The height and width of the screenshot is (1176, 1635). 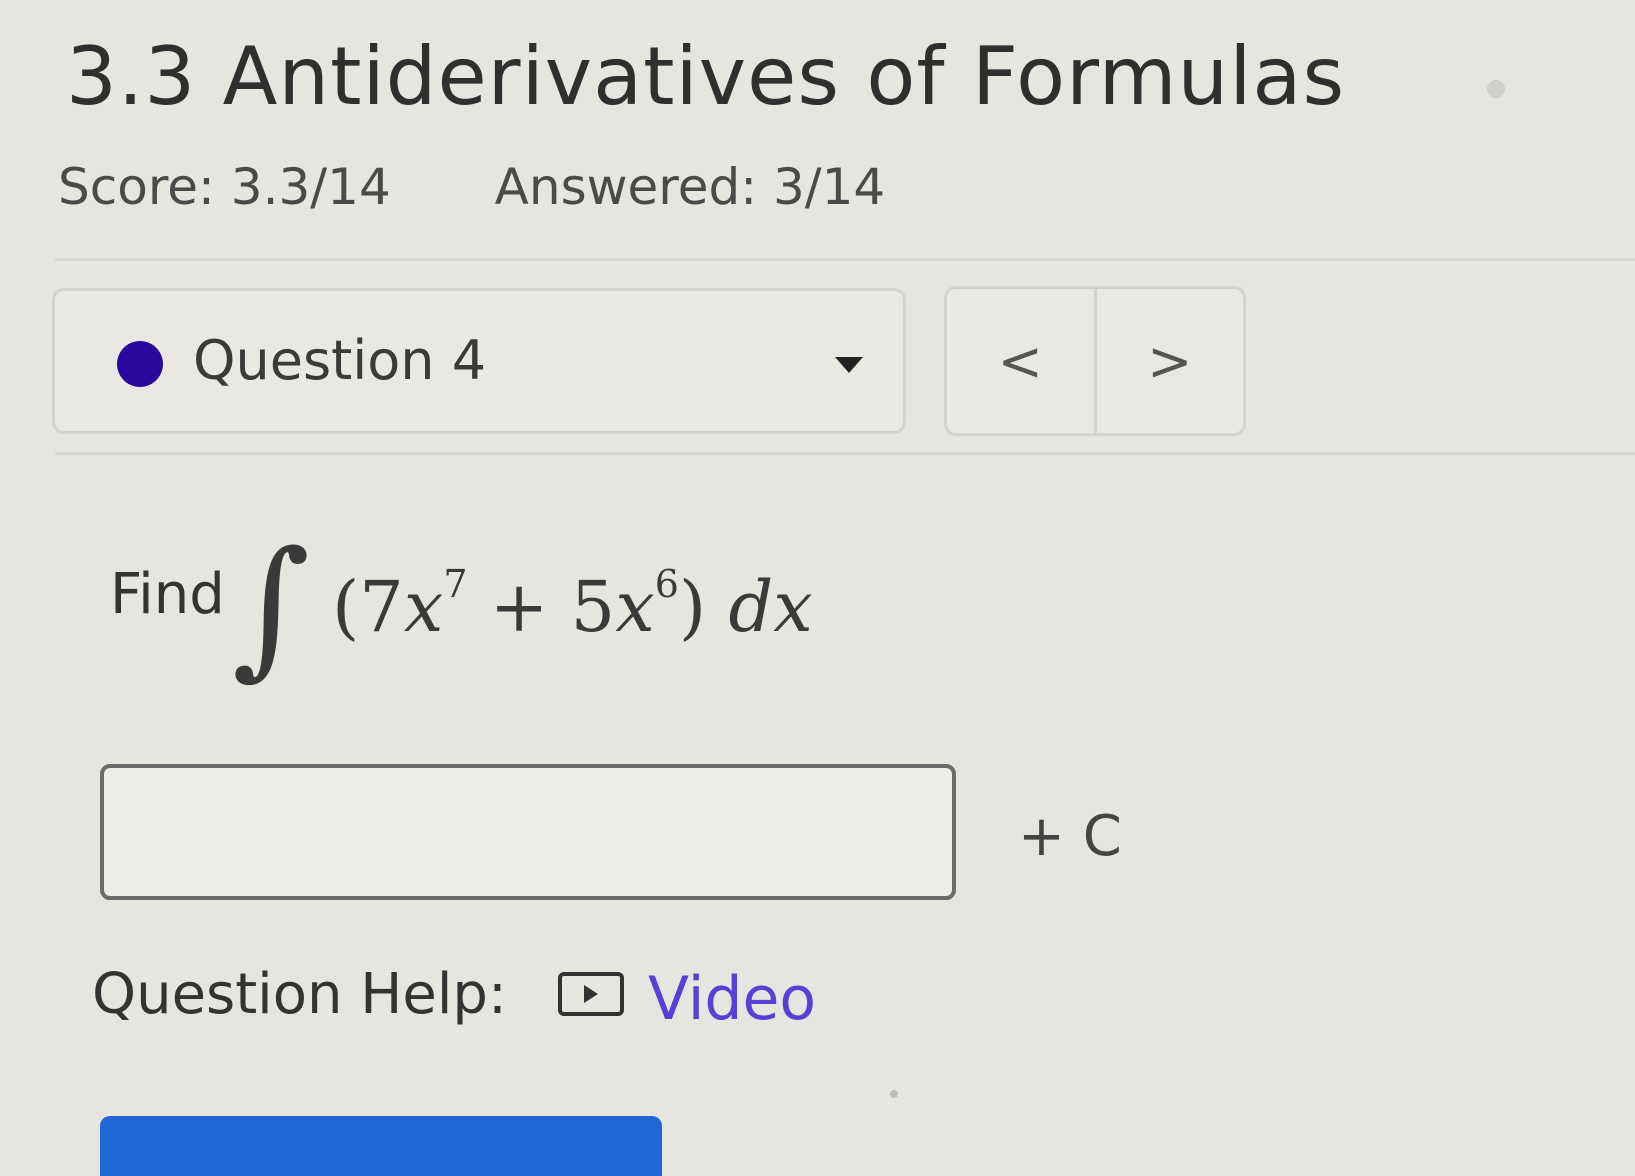 I want to click on next-question-button: >, so click(x=1170, y=361).